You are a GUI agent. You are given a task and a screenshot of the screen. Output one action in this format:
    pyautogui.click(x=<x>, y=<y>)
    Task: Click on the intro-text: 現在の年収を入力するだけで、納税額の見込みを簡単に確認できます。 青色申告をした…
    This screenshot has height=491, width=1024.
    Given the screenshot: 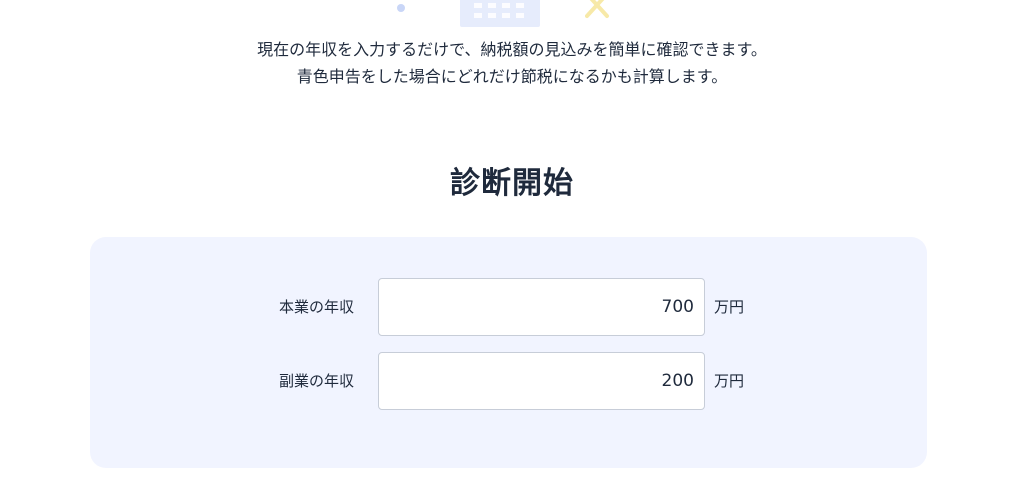 What is the action you would take?
    pyautogui.click(x=512, y=63)
    